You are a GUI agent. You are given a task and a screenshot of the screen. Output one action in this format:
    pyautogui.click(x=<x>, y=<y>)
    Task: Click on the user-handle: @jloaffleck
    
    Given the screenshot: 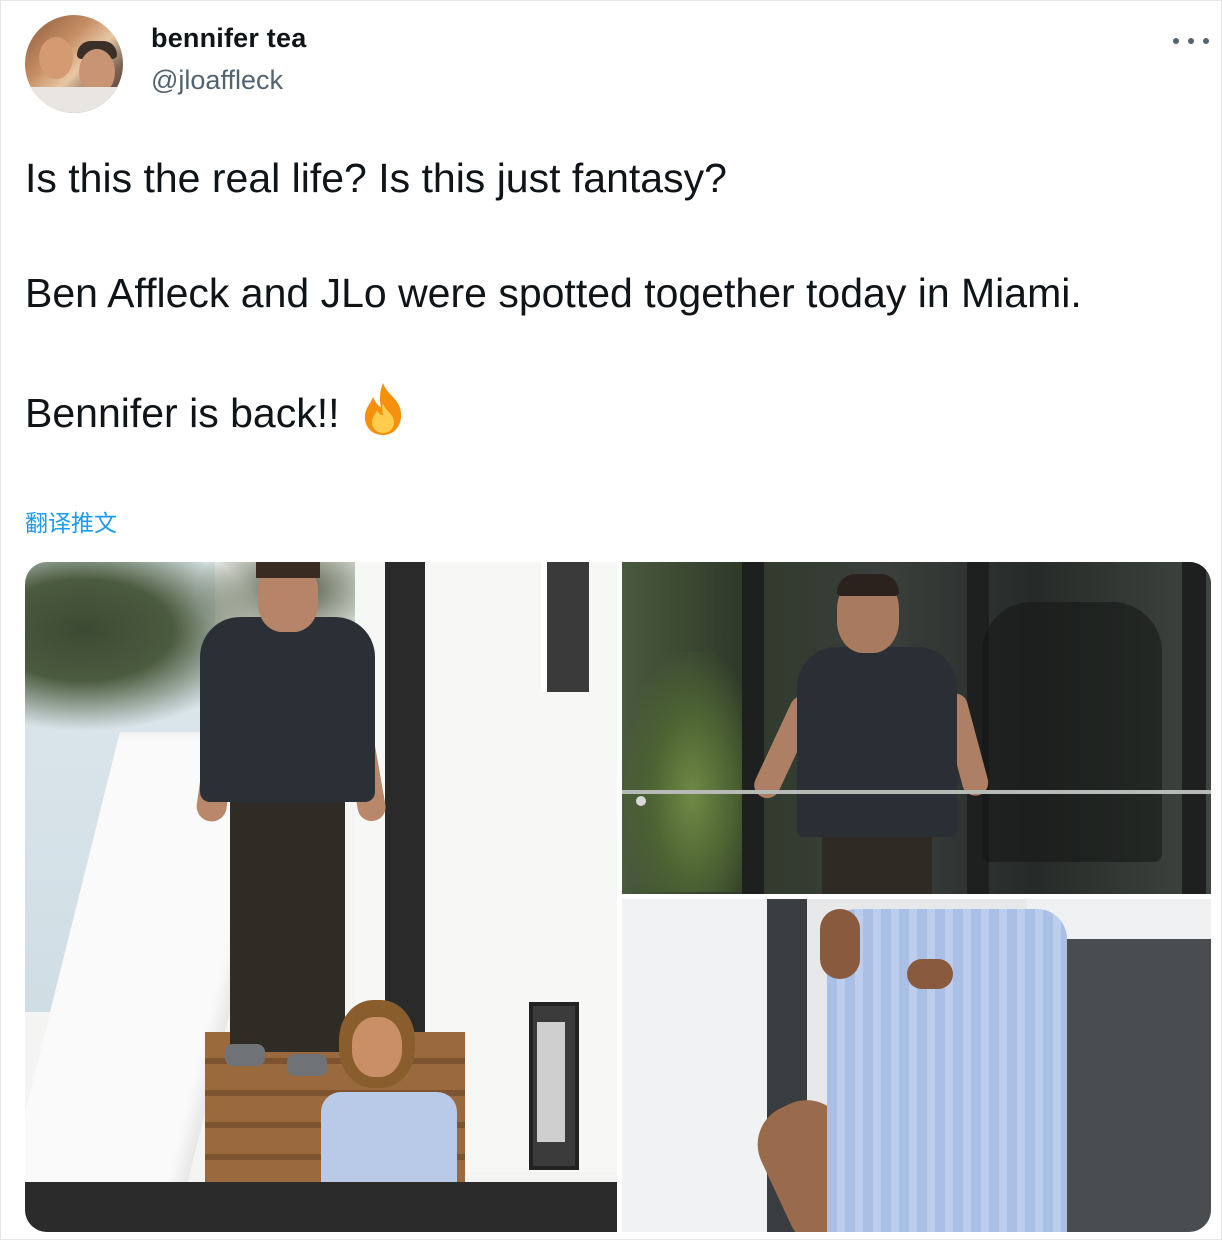 What is the action you would take?
    pyautogui.click(x=217, y=80)
    